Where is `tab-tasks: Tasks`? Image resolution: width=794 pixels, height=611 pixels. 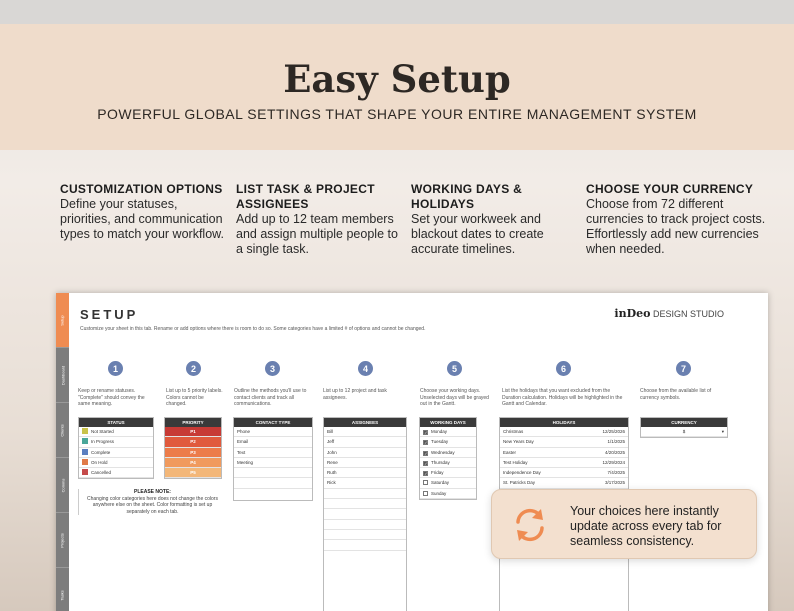
tab-tasks: Tasks is located at coordinates (62, 589).